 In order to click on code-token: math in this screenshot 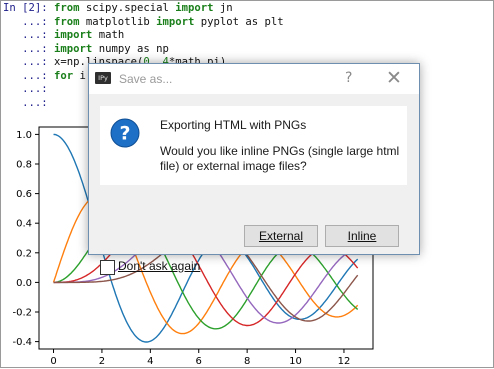, I will do `click(111, 35)`.